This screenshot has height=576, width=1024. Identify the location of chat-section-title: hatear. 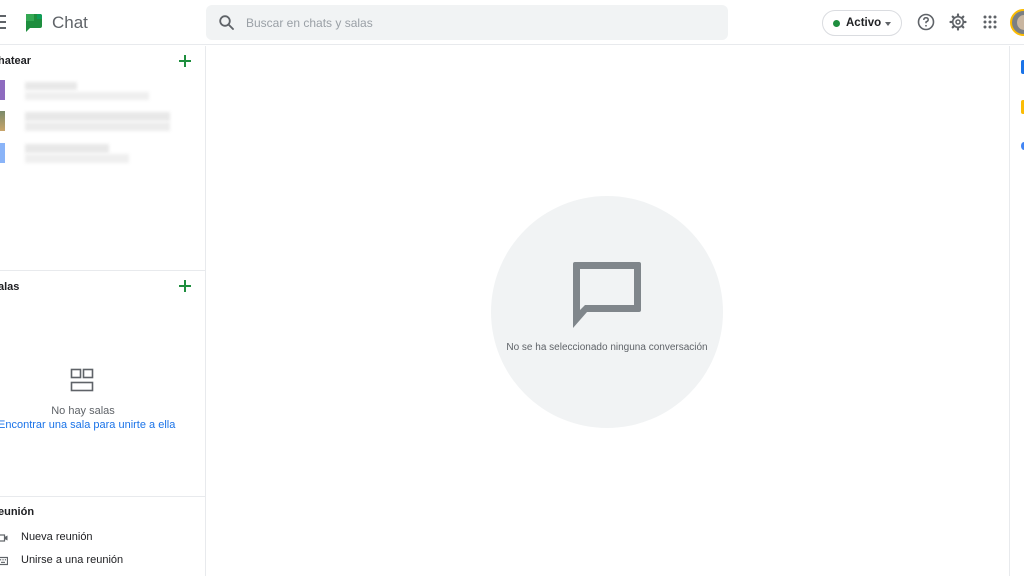
(16, 61).